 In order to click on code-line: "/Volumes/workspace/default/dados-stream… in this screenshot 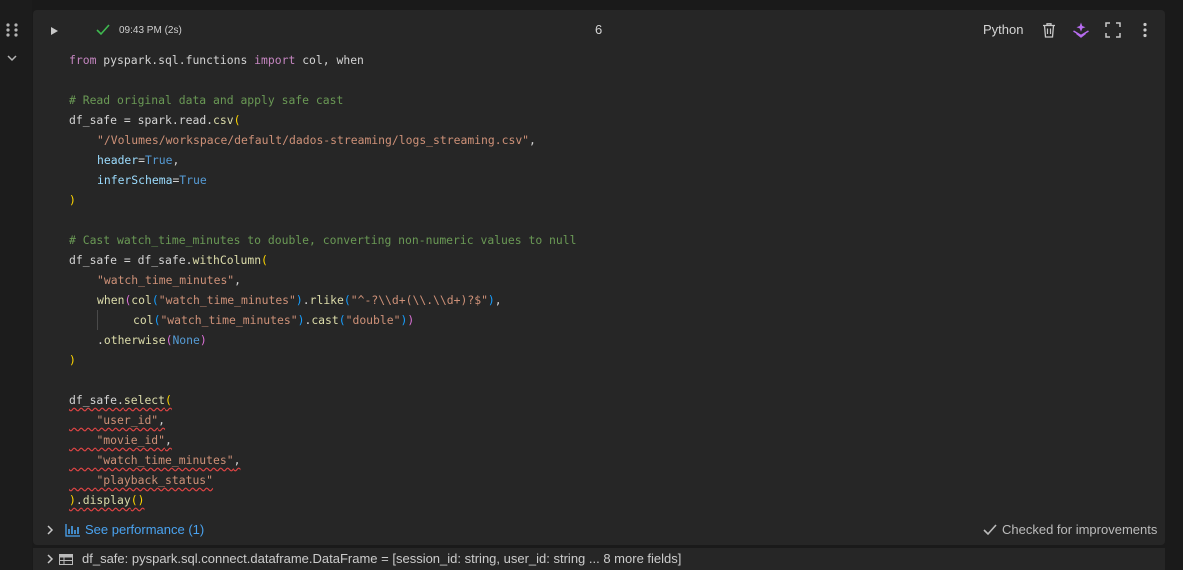, I will do `click(316, 140)`.